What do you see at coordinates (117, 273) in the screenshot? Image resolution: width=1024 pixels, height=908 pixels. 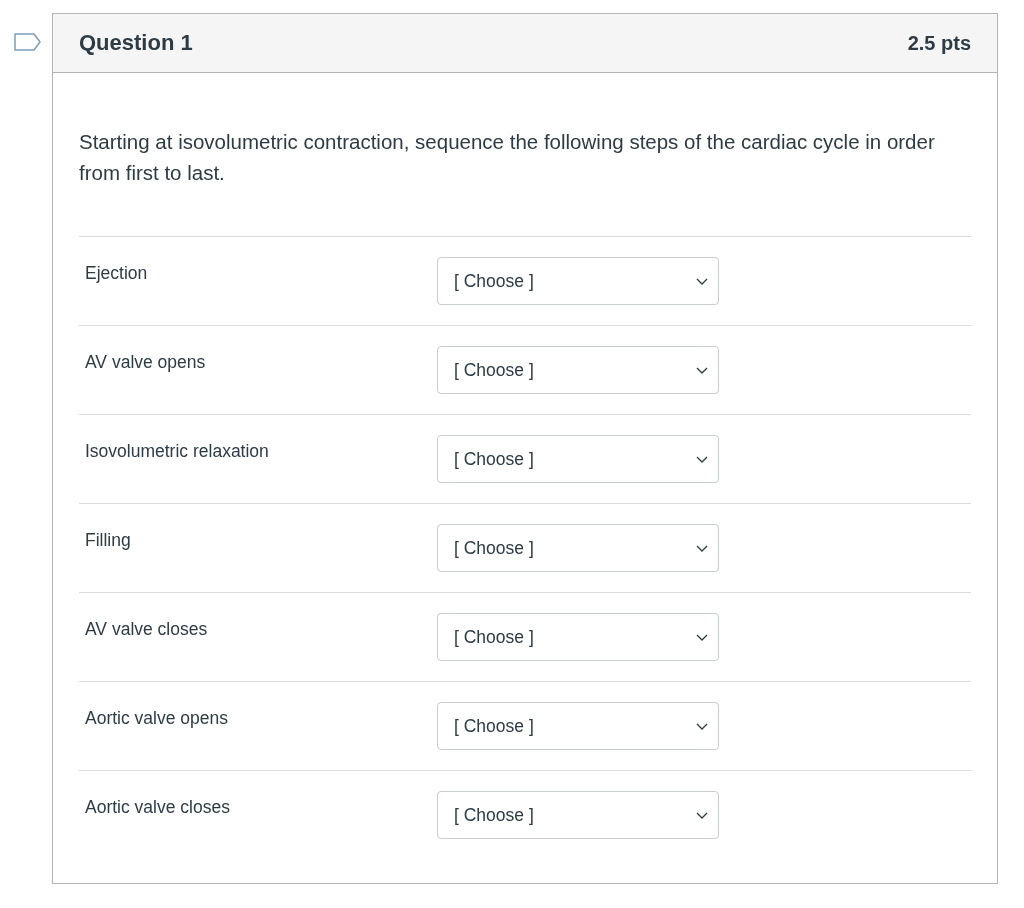 I see `match-label: Ejection` at bounding box center [117, 273].